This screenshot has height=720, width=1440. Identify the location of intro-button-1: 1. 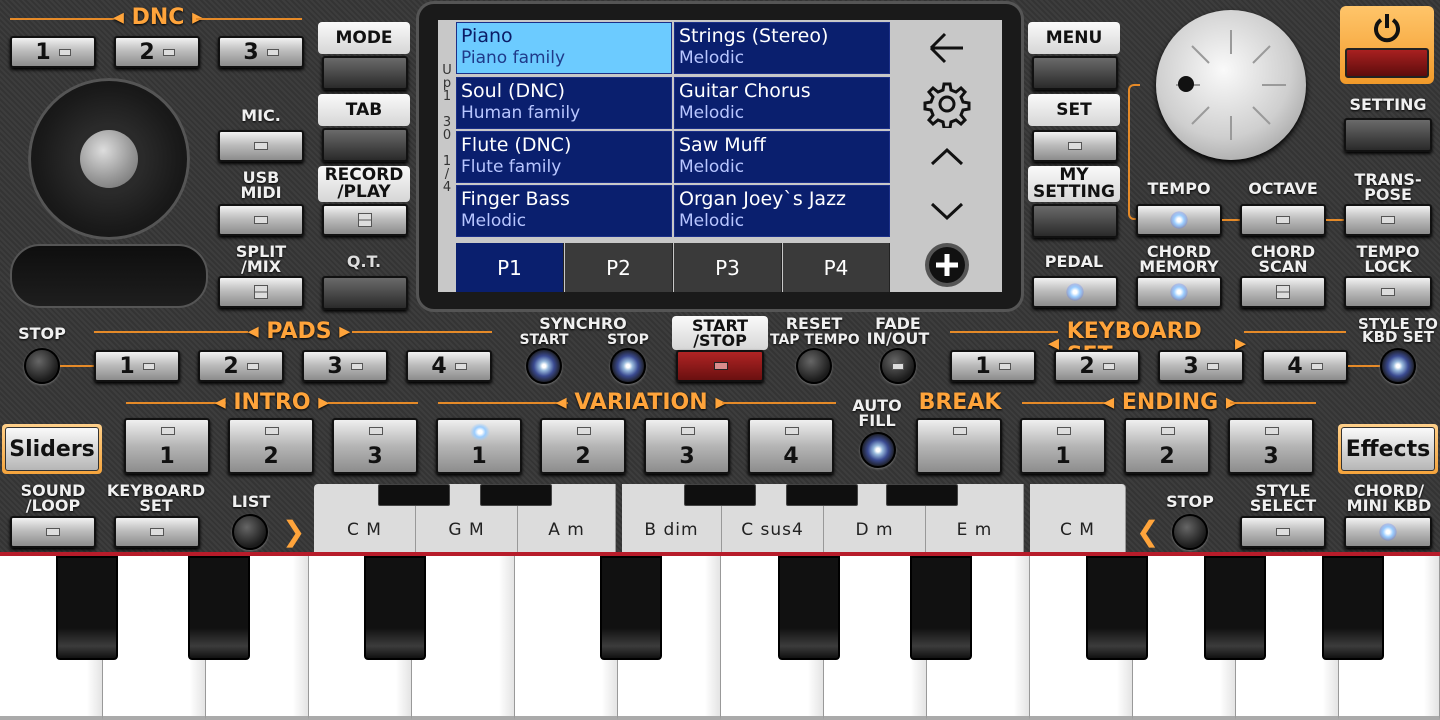
(167, 446).